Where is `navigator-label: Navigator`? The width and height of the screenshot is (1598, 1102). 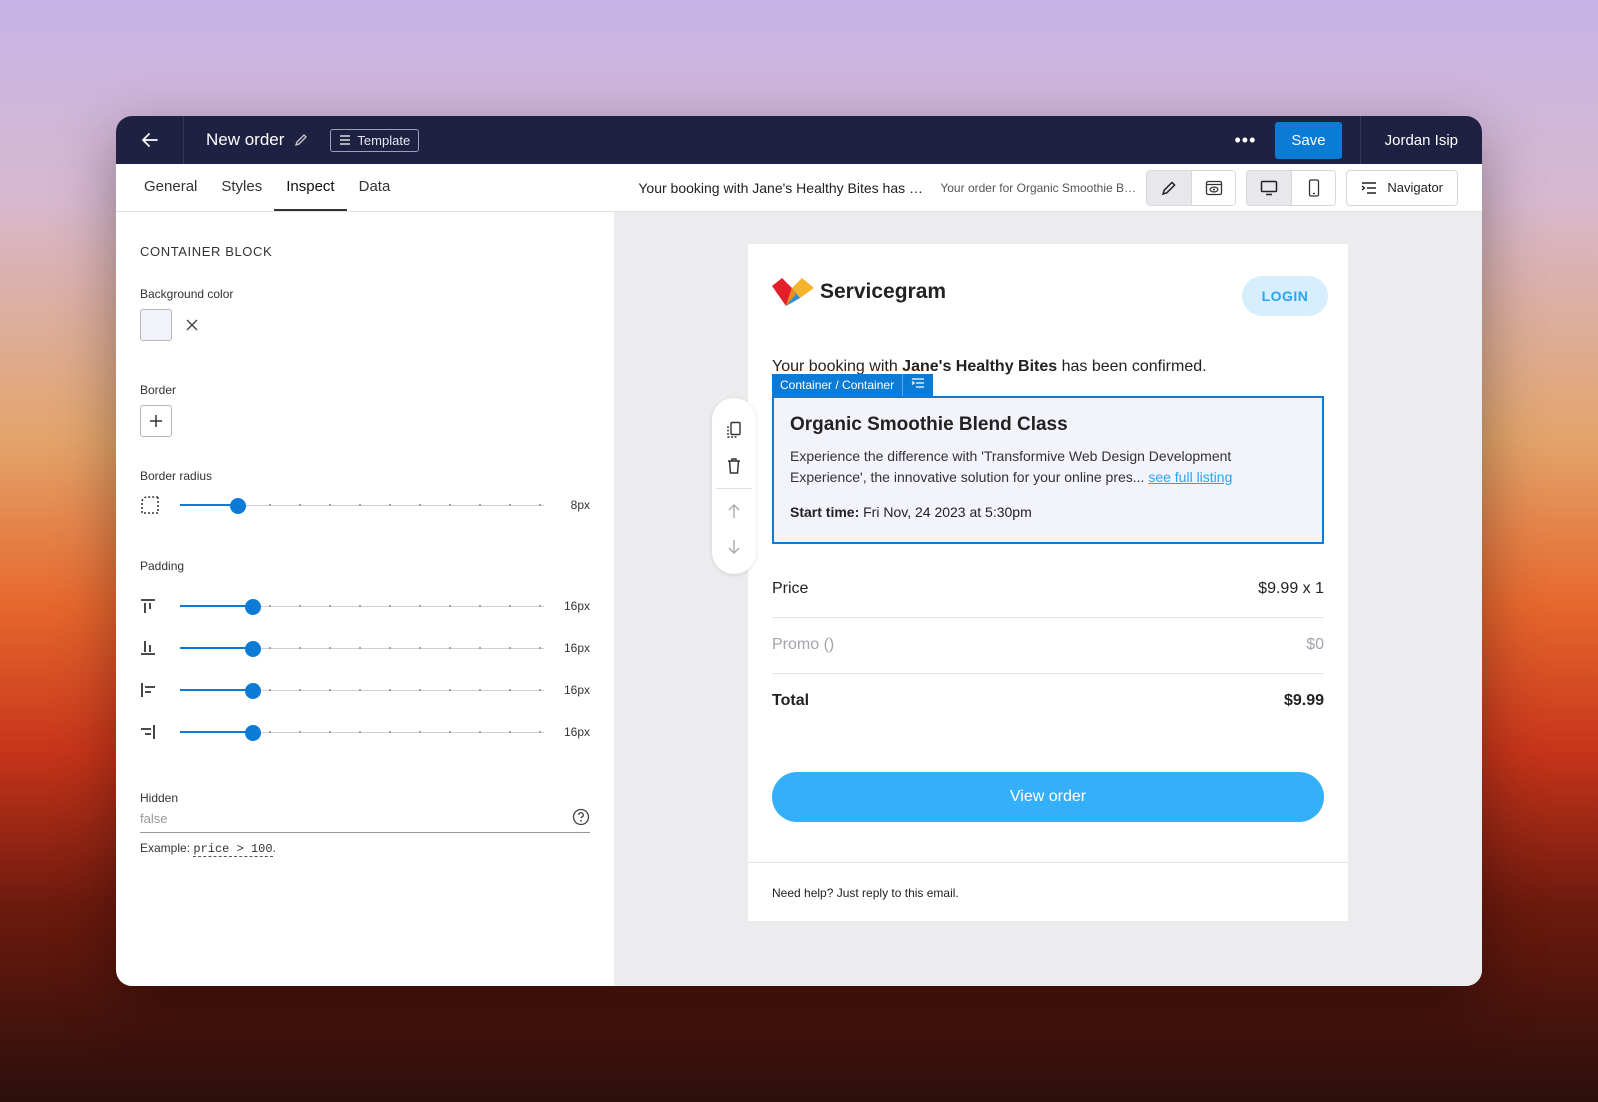
navigator-label: Navigator is located at coordinates (1415, 187).